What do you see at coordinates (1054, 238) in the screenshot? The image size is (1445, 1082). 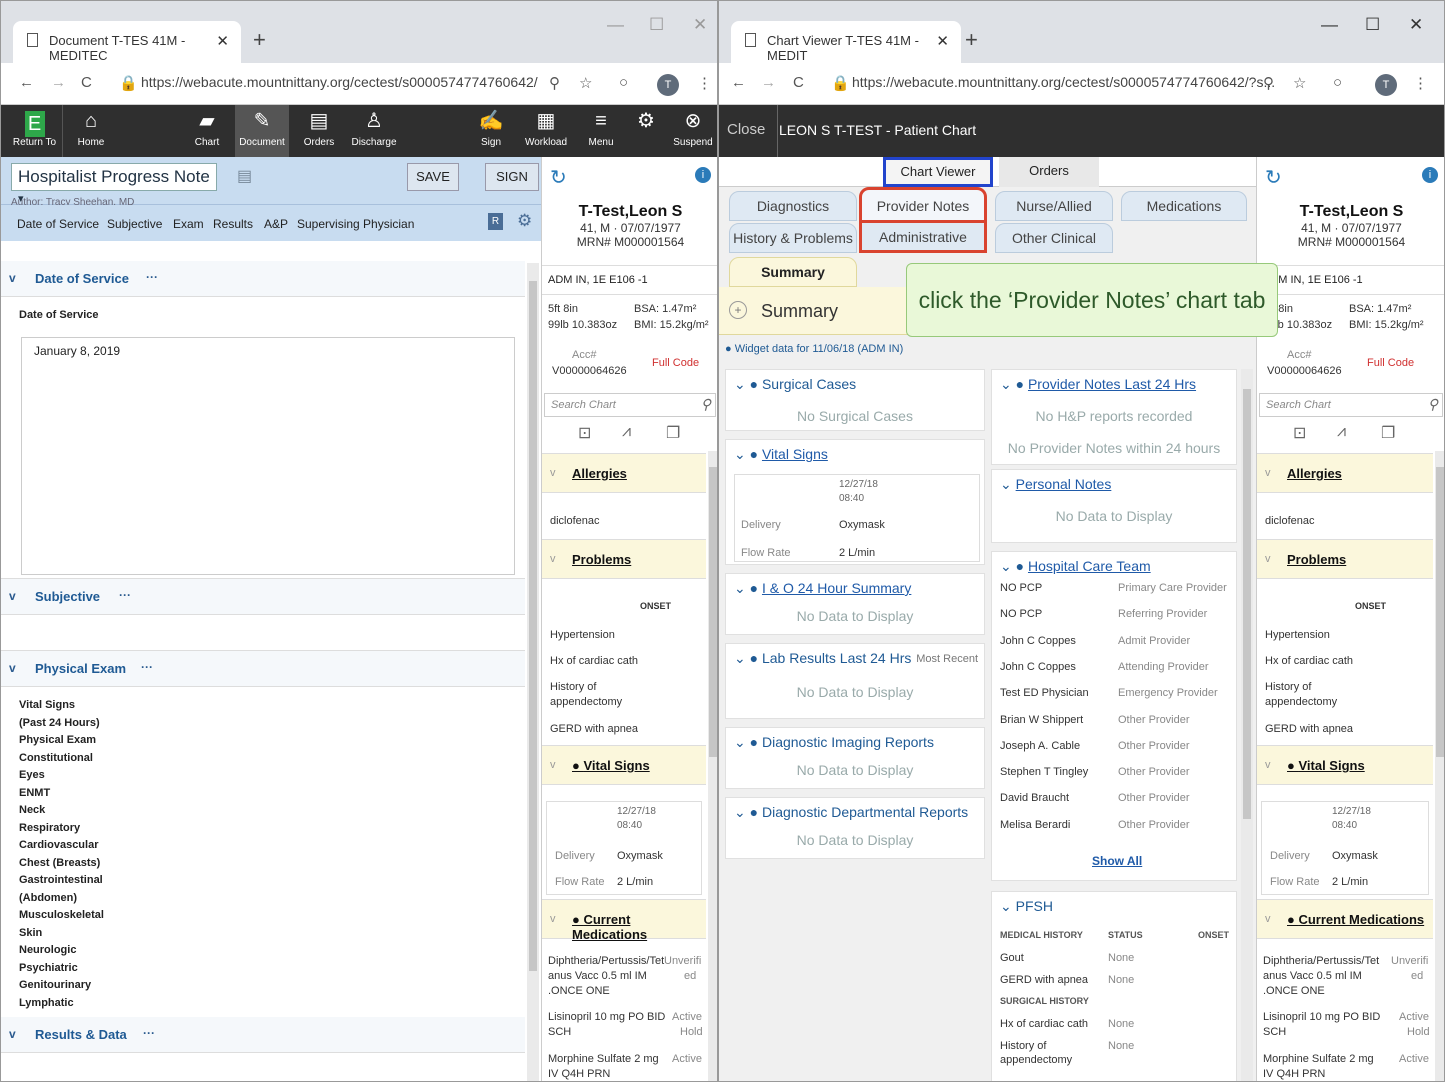 I see `tab-other-clinical: Other Clinical` at bounding box center [1054, 238].